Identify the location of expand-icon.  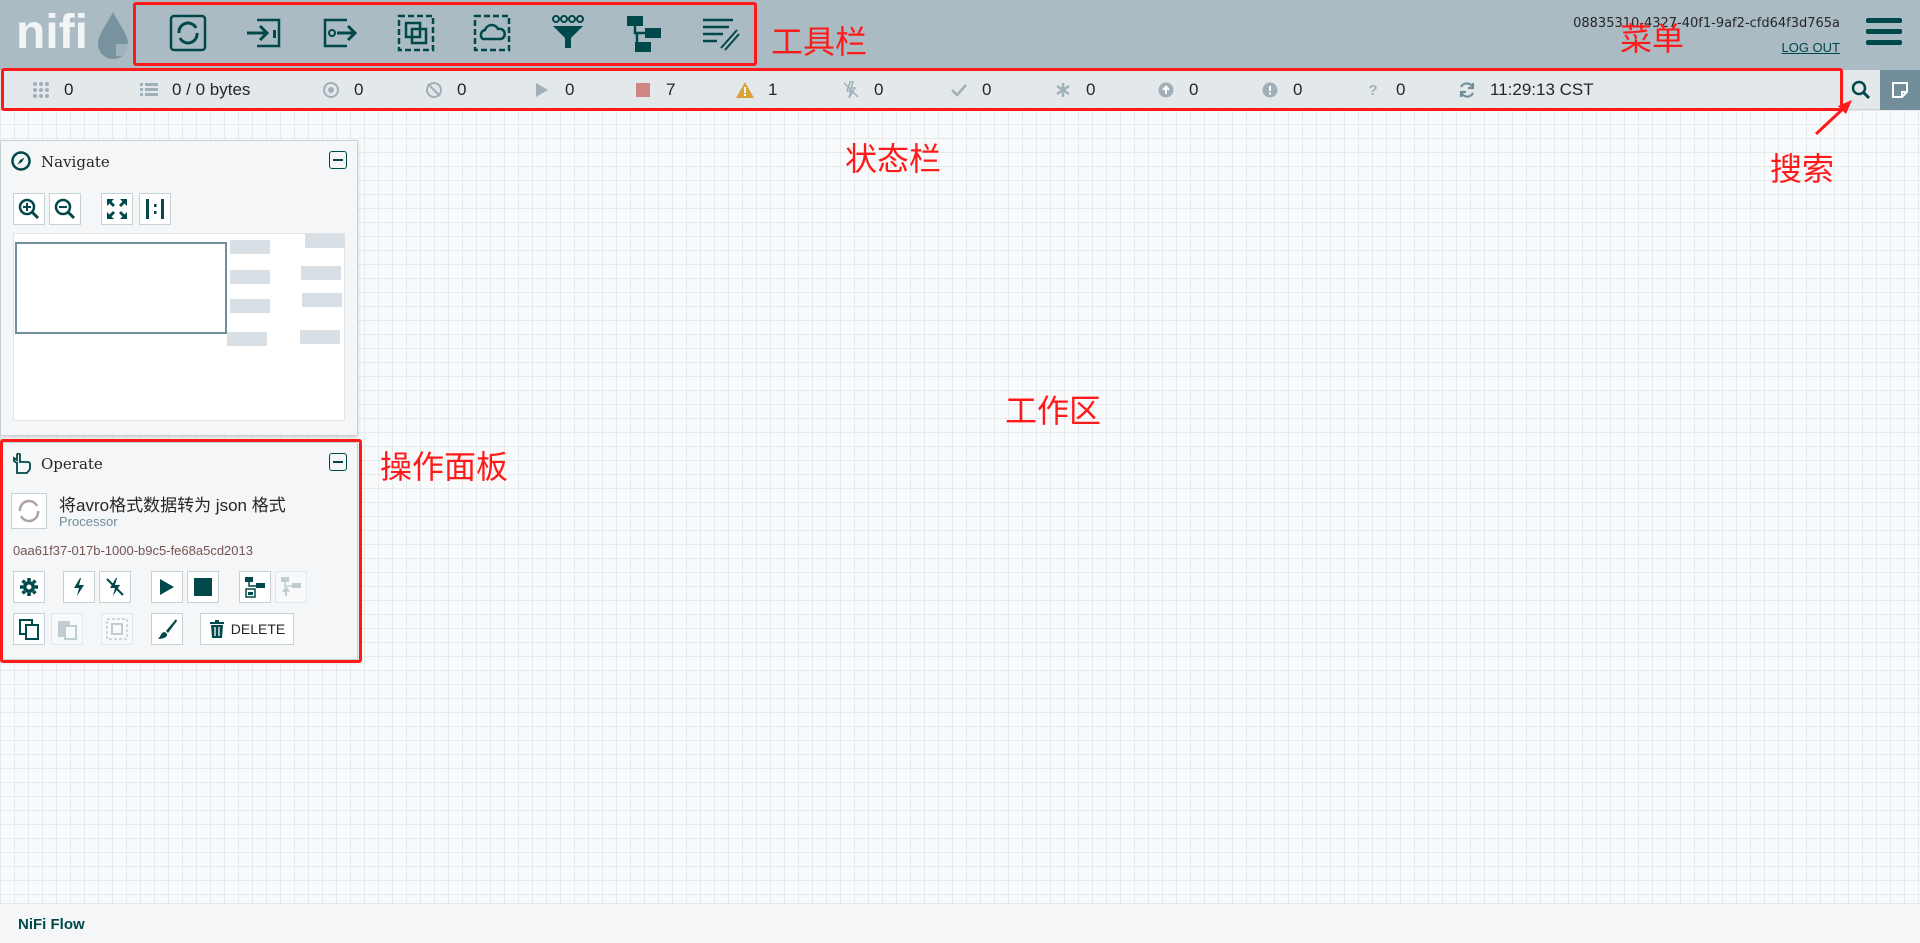
(117, 209).